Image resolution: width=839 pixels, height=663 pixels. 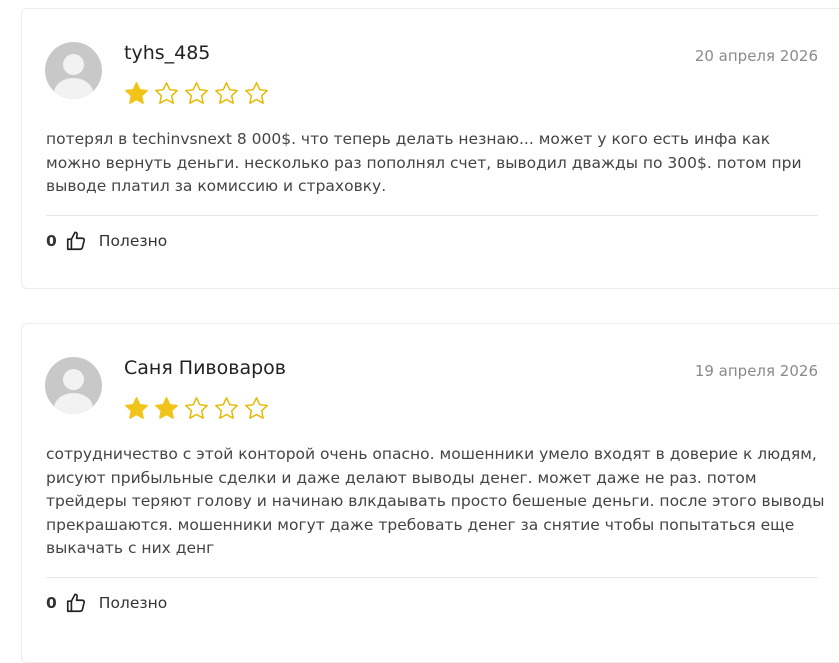 What do you see at coordinates (205, 368) in the screenshot?
I see `review-author: Саня Пивоваров` at bounding box center [205, 368].